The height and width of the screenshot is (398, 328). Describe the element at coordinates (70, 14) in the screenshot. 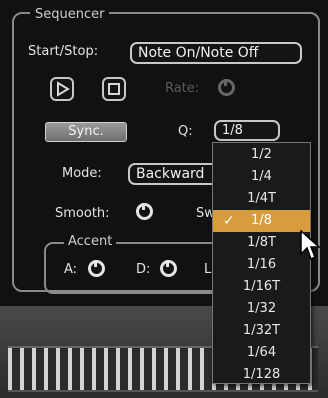

I see `sequencer-group-title: Sequencer` at that location.